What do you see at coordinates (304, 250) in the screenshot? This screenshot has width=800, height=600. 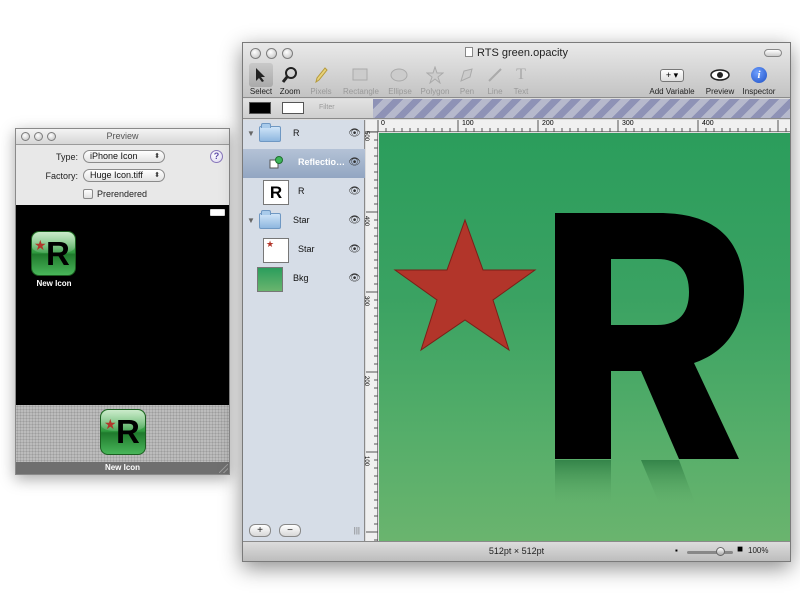 I see `layer-row-star: ★ Star 👁` at bounding box center [304, 250].